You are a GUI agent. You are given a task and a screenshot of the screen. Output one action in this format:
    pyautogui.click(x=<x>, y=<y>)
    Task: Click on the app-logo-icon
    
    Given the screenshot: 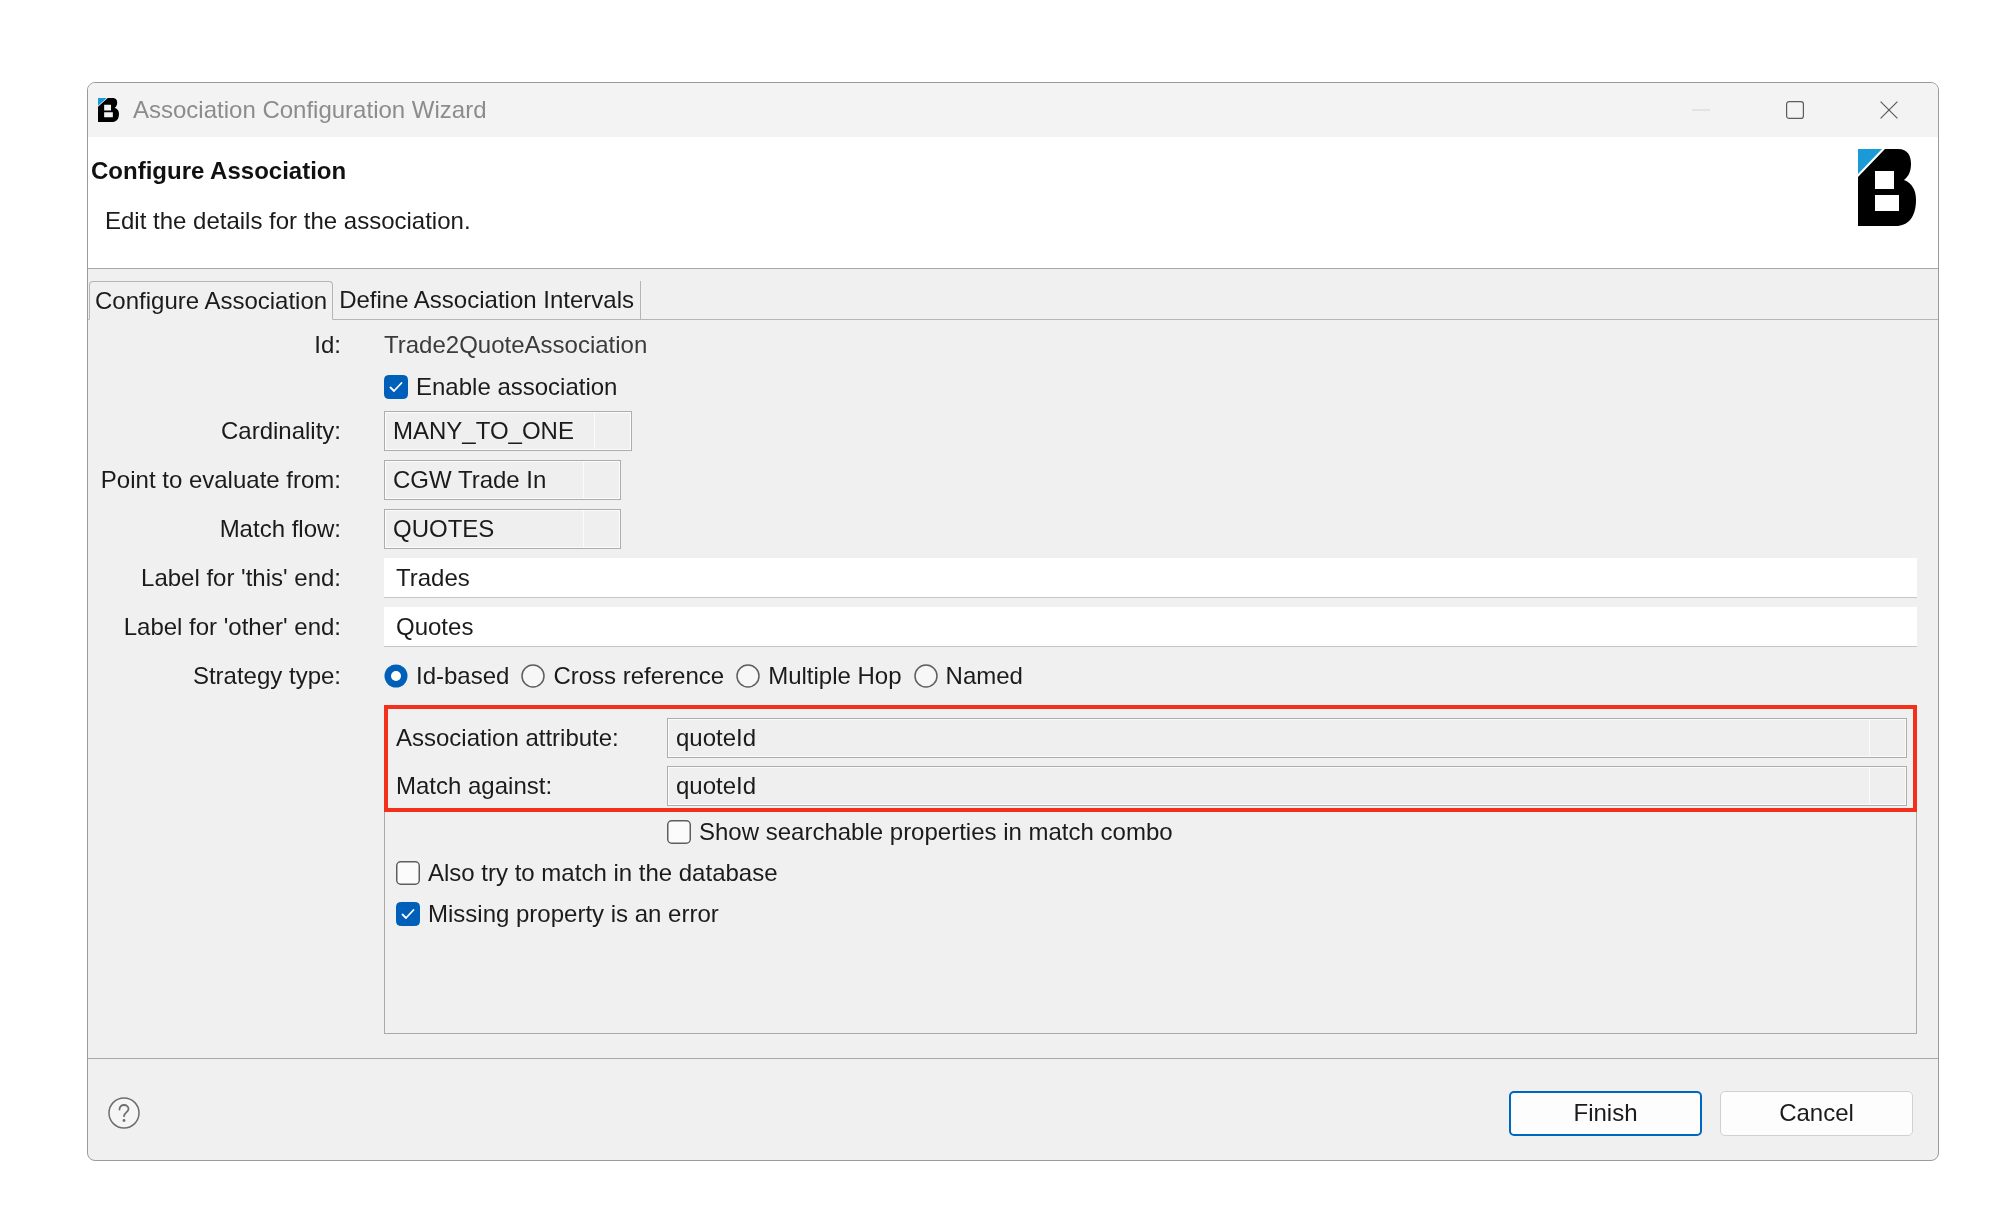 What is the action you would take?
    pyautogui.click(x=108, y=110)
    